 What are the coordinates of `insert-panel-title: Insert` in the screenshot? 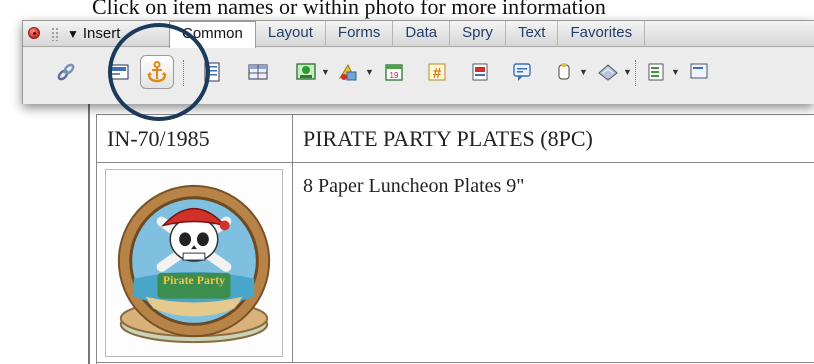 It's located at (101, 33).